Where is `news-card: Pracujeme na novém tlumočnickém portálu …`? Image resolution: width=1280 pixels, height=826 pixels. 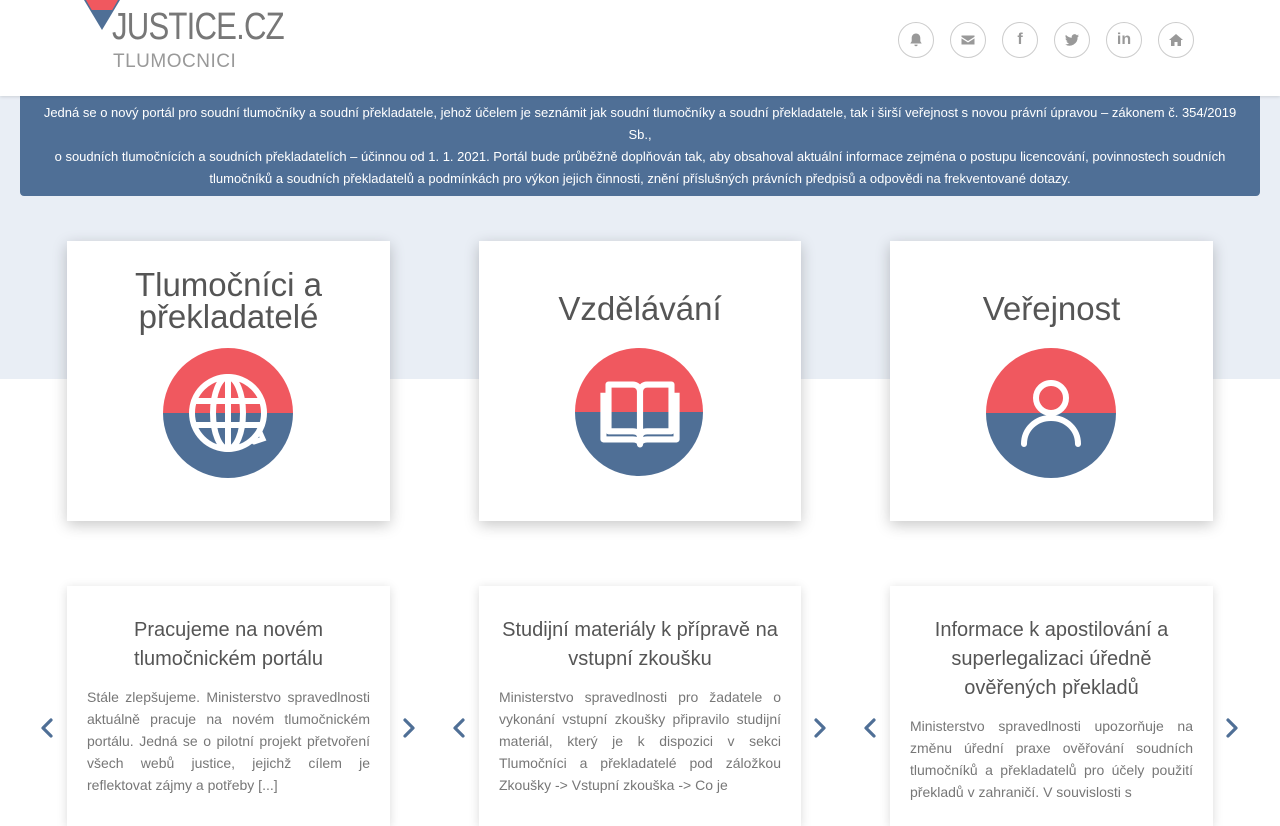 news-card: Pracujeme na novém tlumočnickém portálu … is located at coordinates (228, 706).